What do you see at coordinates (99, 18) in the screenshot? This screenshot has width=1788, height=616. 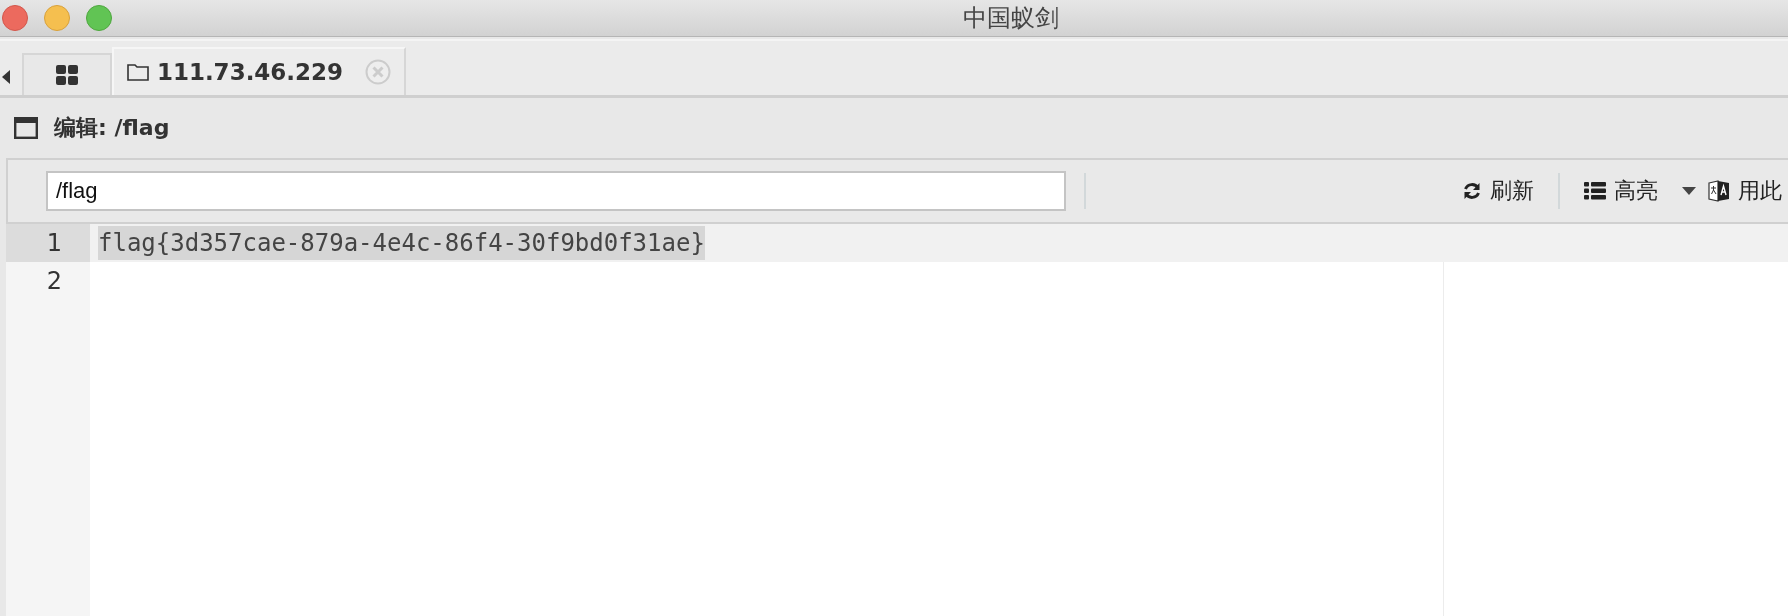 I see `zoom-window-button` at bounding box center [99, 18].